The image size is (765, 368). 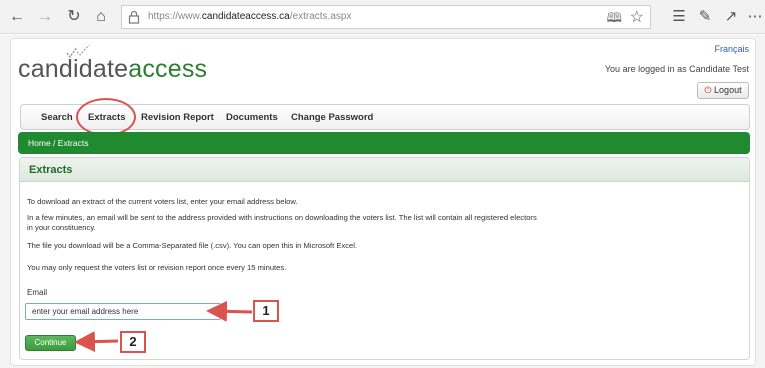 What do you see at coordinates (266, 311) in the screenshot?
I see `callout-1: 1` at bounding box center [266, 311].